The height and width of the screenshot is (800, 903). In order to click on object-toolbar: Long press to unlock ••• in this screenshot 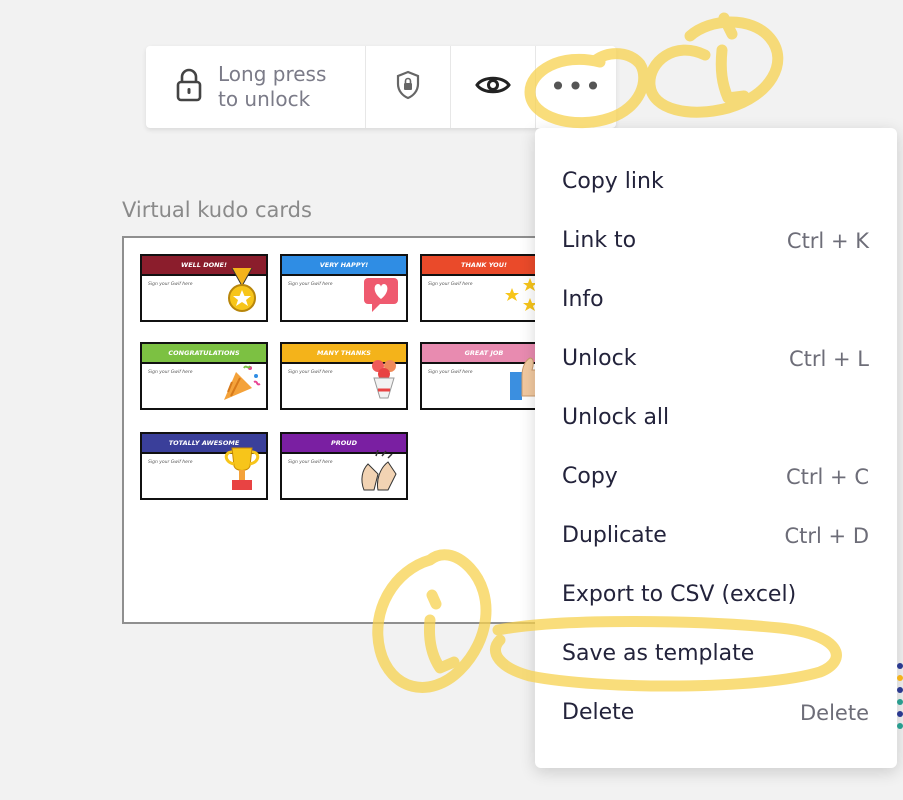, I will do `click(381, 87)`.